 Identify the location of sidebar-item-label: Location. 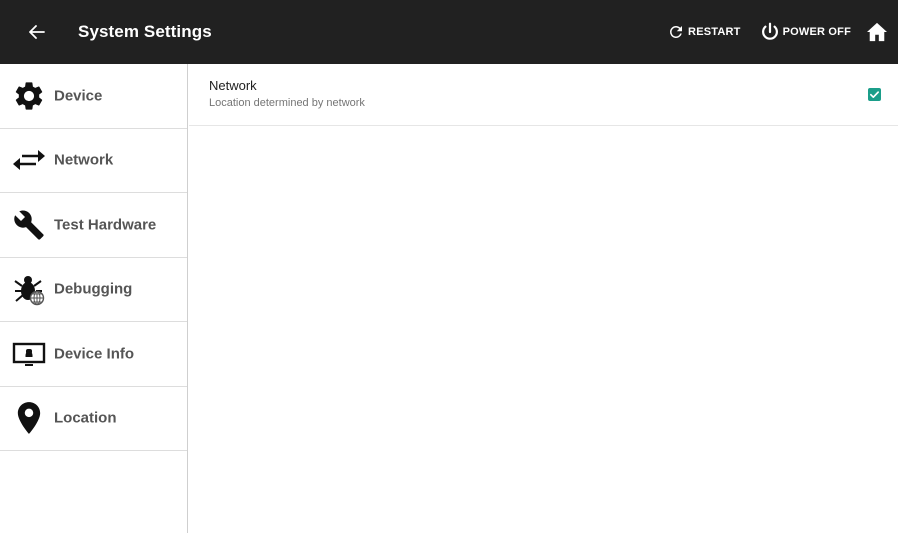
(85, 418).